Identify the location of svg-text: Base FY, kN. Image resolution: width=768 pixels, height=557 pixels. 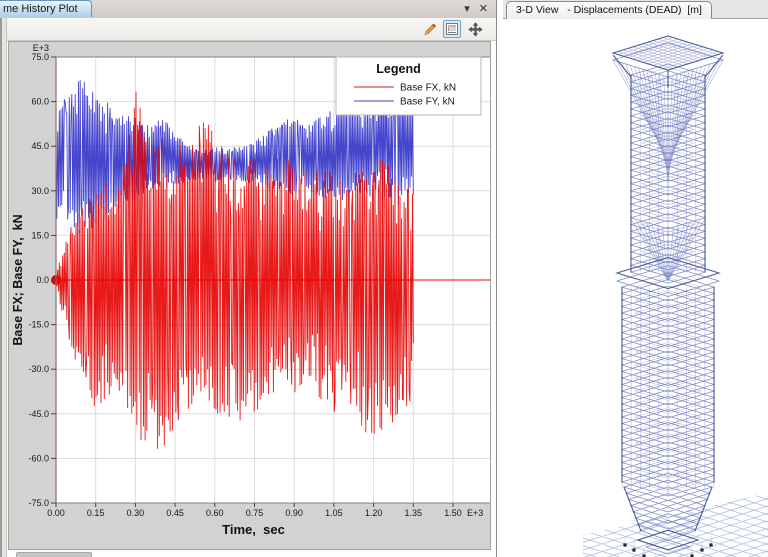
(427, 102).